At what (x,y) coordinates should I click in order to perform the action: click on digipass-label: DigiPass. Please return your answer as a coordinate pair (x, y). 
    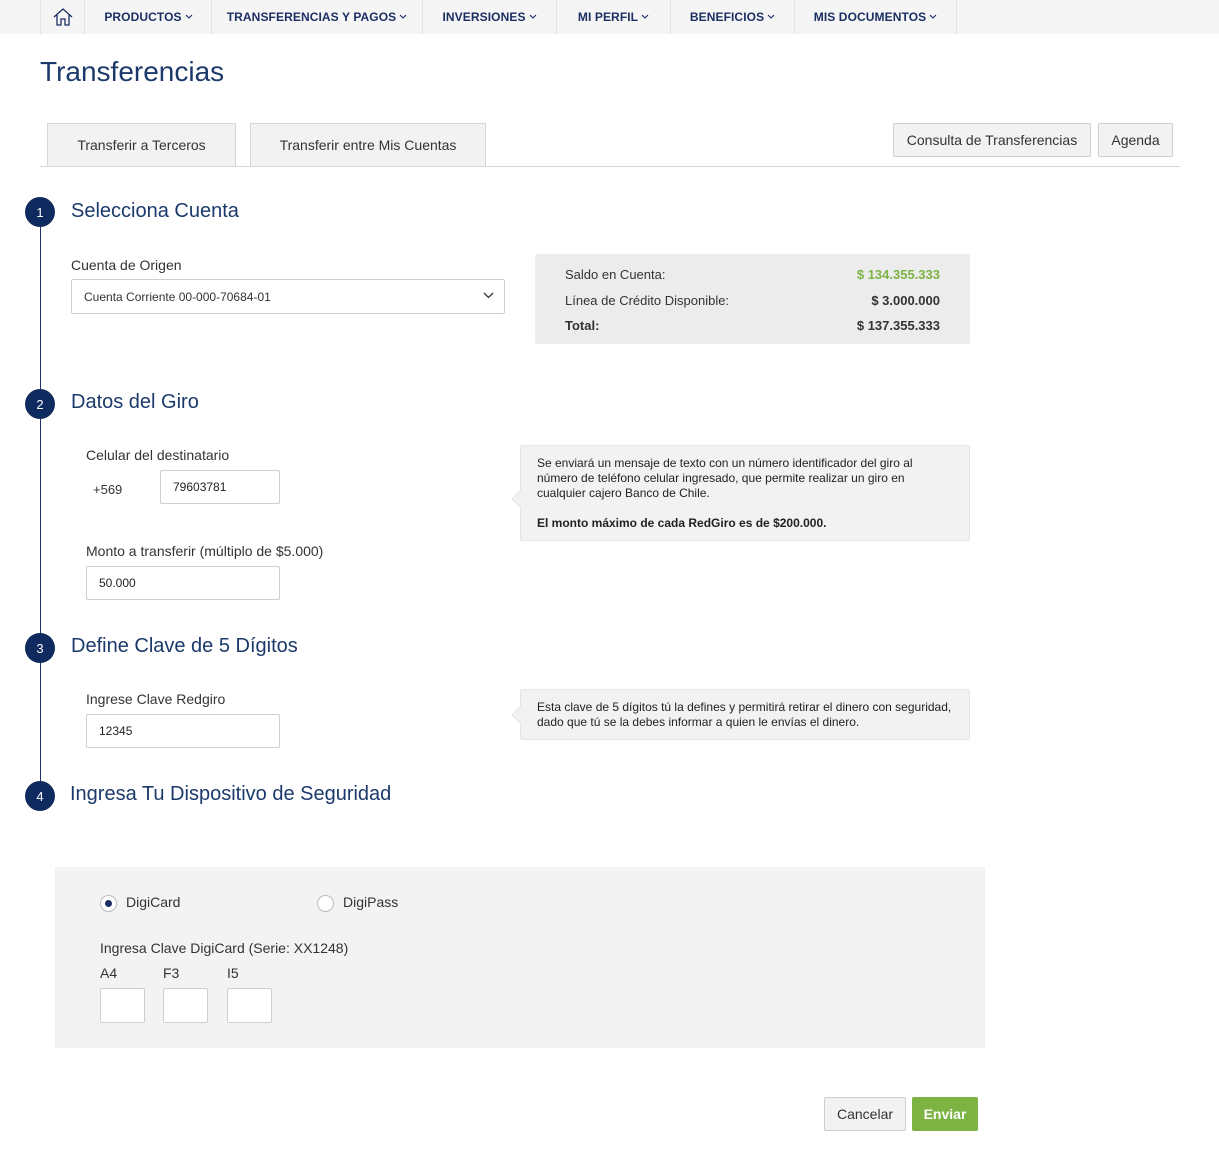
    Looking at the image, I should click on (370, 902).